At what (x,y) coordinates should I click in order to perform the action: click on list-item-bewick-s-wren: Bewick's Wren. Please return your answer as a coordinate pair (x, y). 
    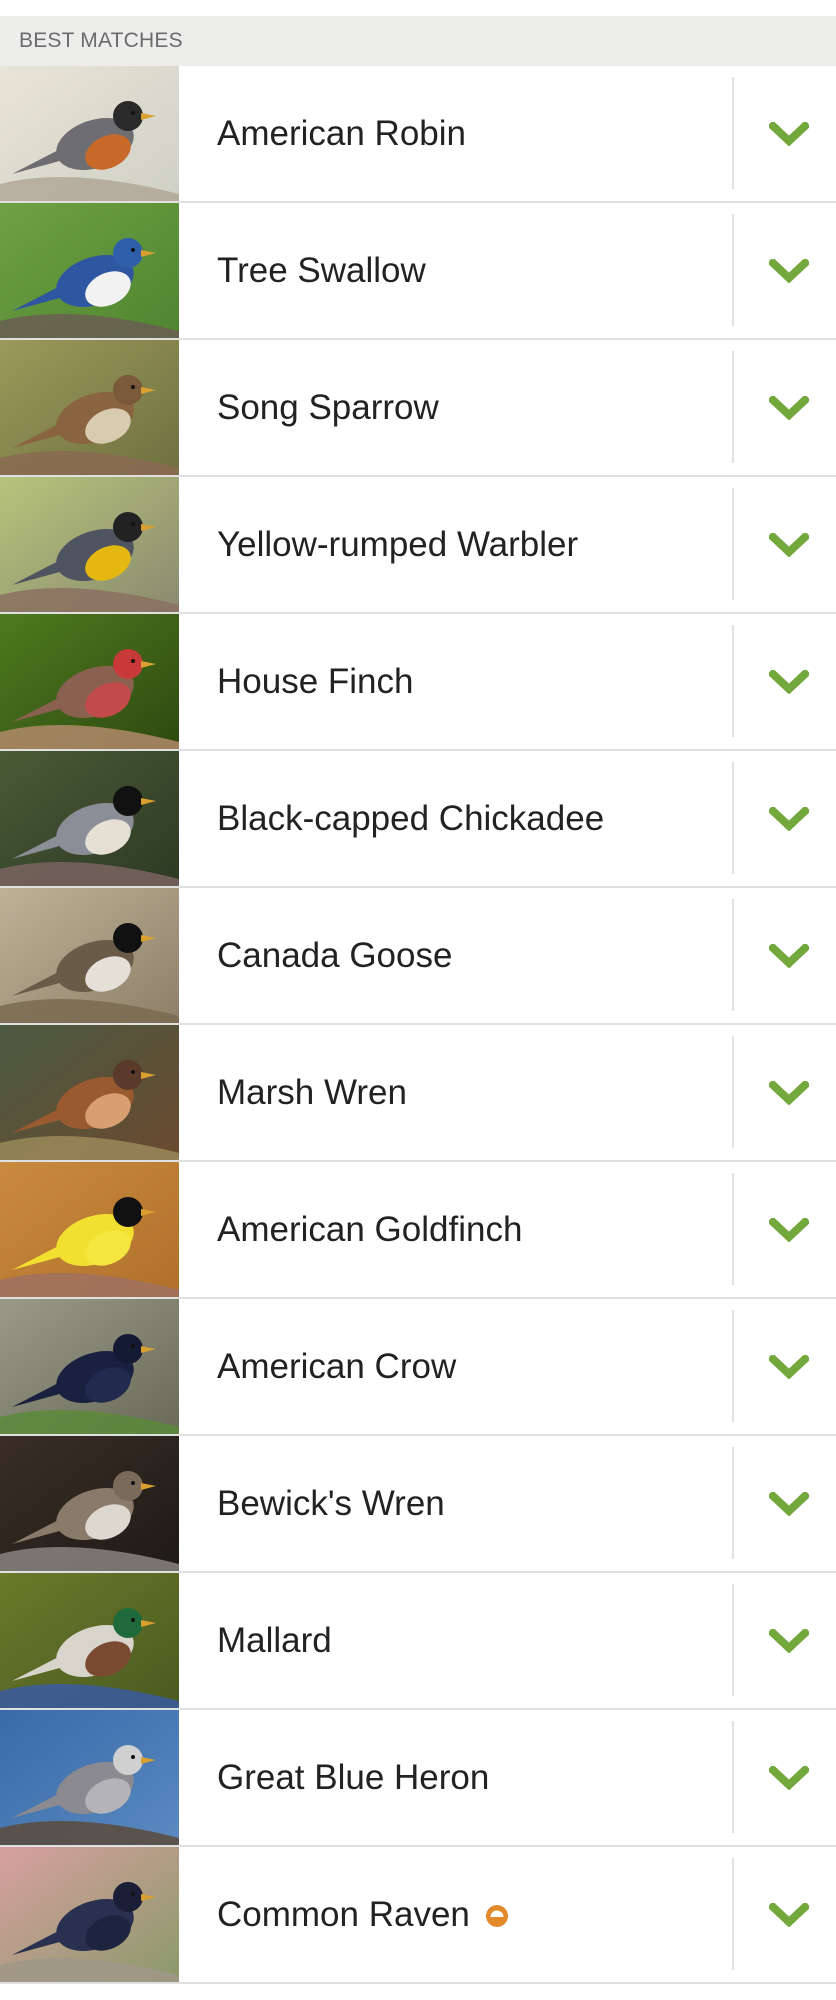
    Looking at the image, I should click on (418, 1504).